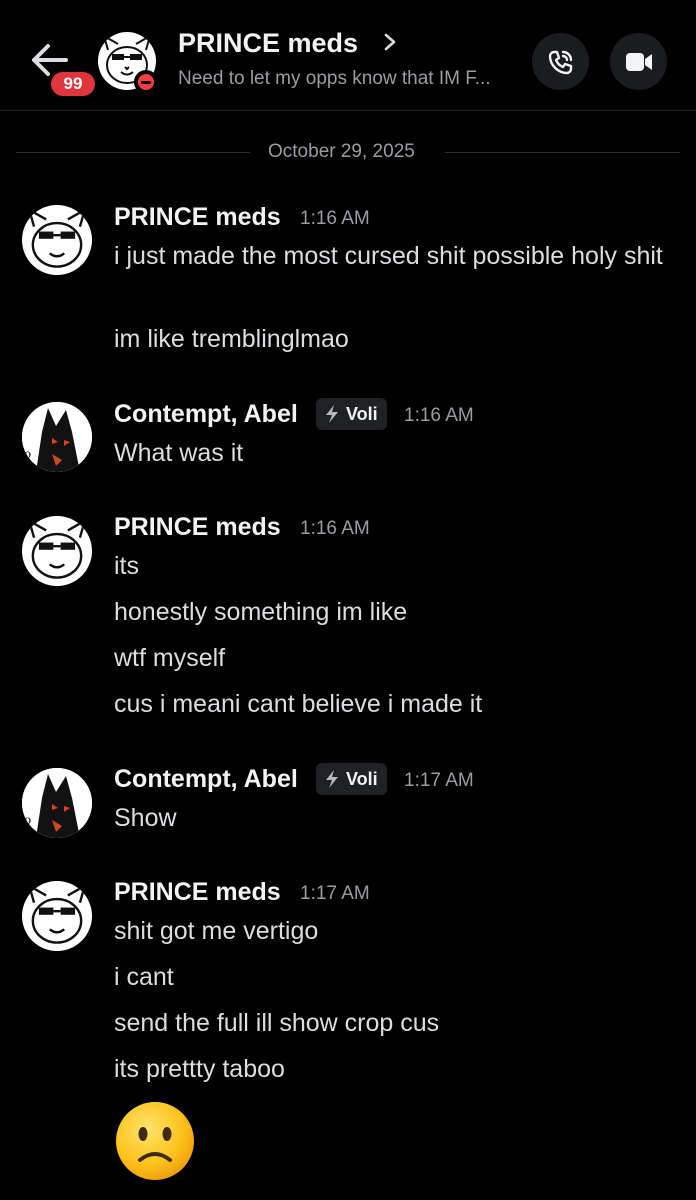 This screenshot has width=696, height=1200. I want to click on message-text: Show, so click(145, 818).